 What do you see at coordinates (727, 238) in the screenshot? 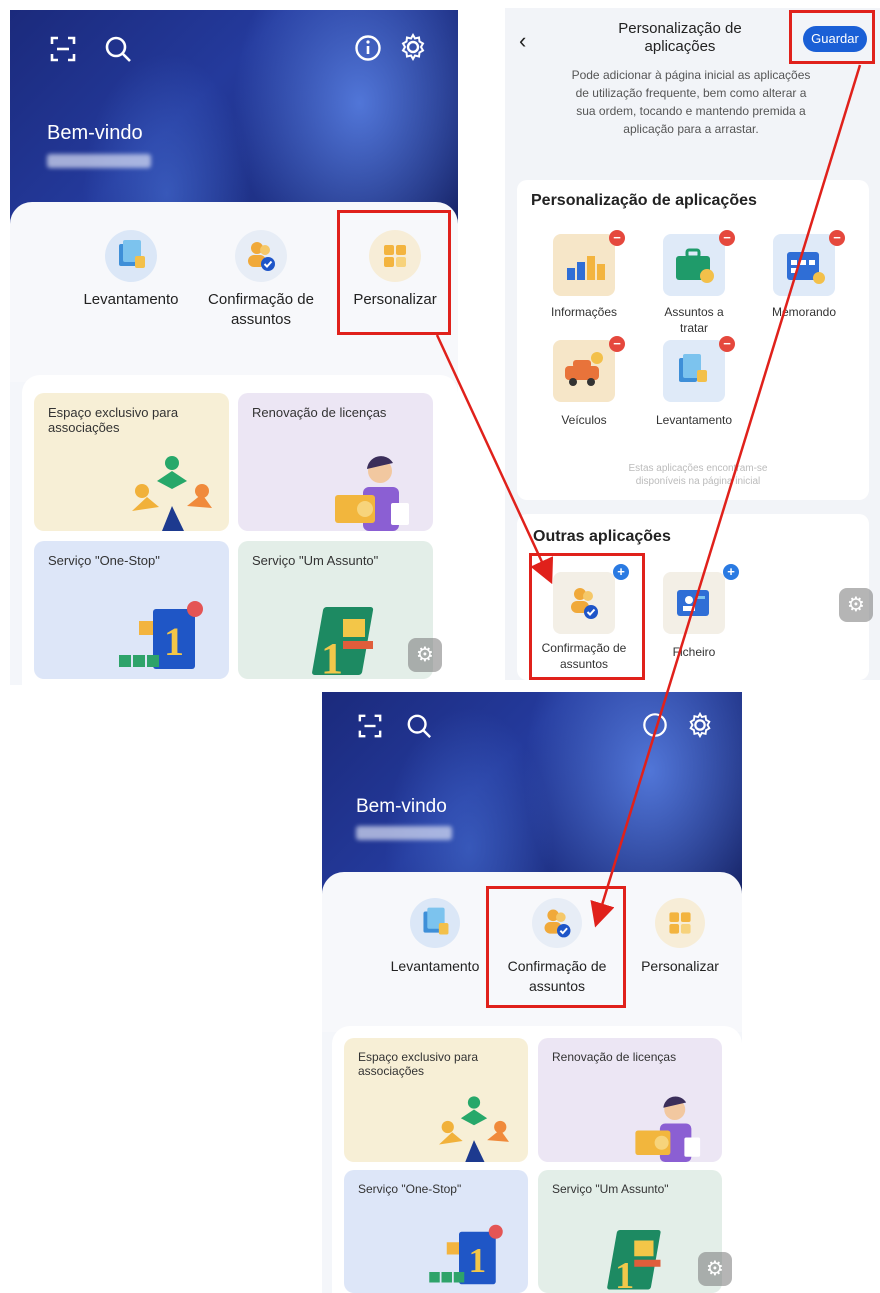
I see `remove-badge-assuntos: −` at bounding box center [727, 238].